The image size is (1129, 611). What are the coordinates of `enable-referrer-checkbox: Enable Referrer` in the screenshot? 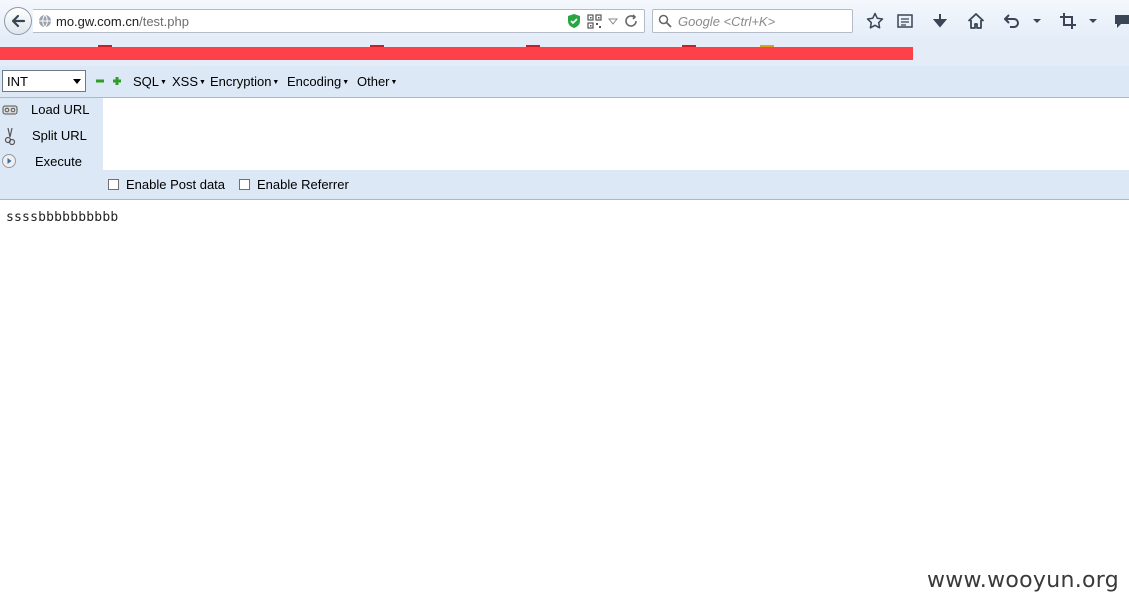 It's located at (294, 184).